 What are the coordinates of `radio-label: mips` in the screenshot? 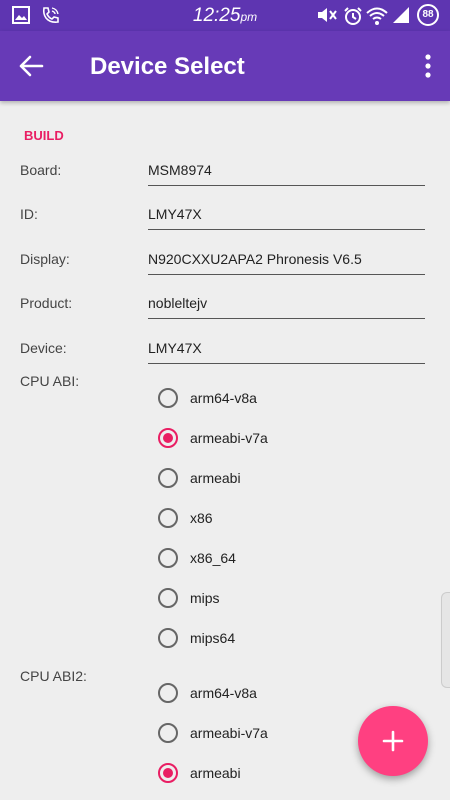 It's located at (205, 598).